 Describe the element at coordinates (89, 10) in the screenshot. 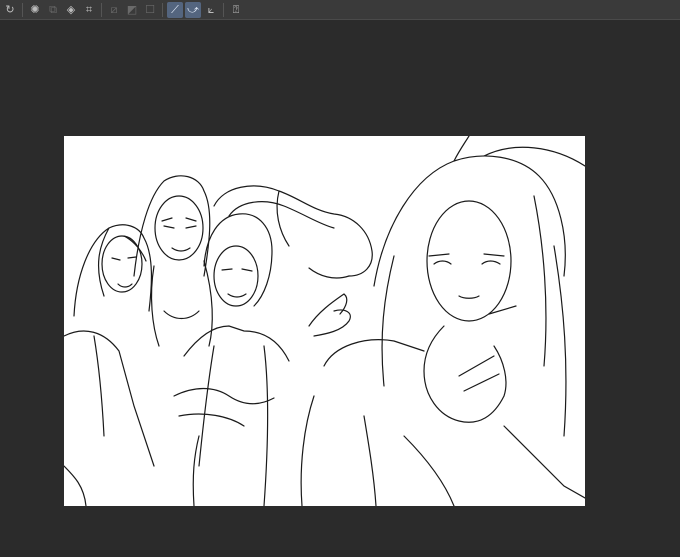

I see `transform-icon: ⌗` at that location.